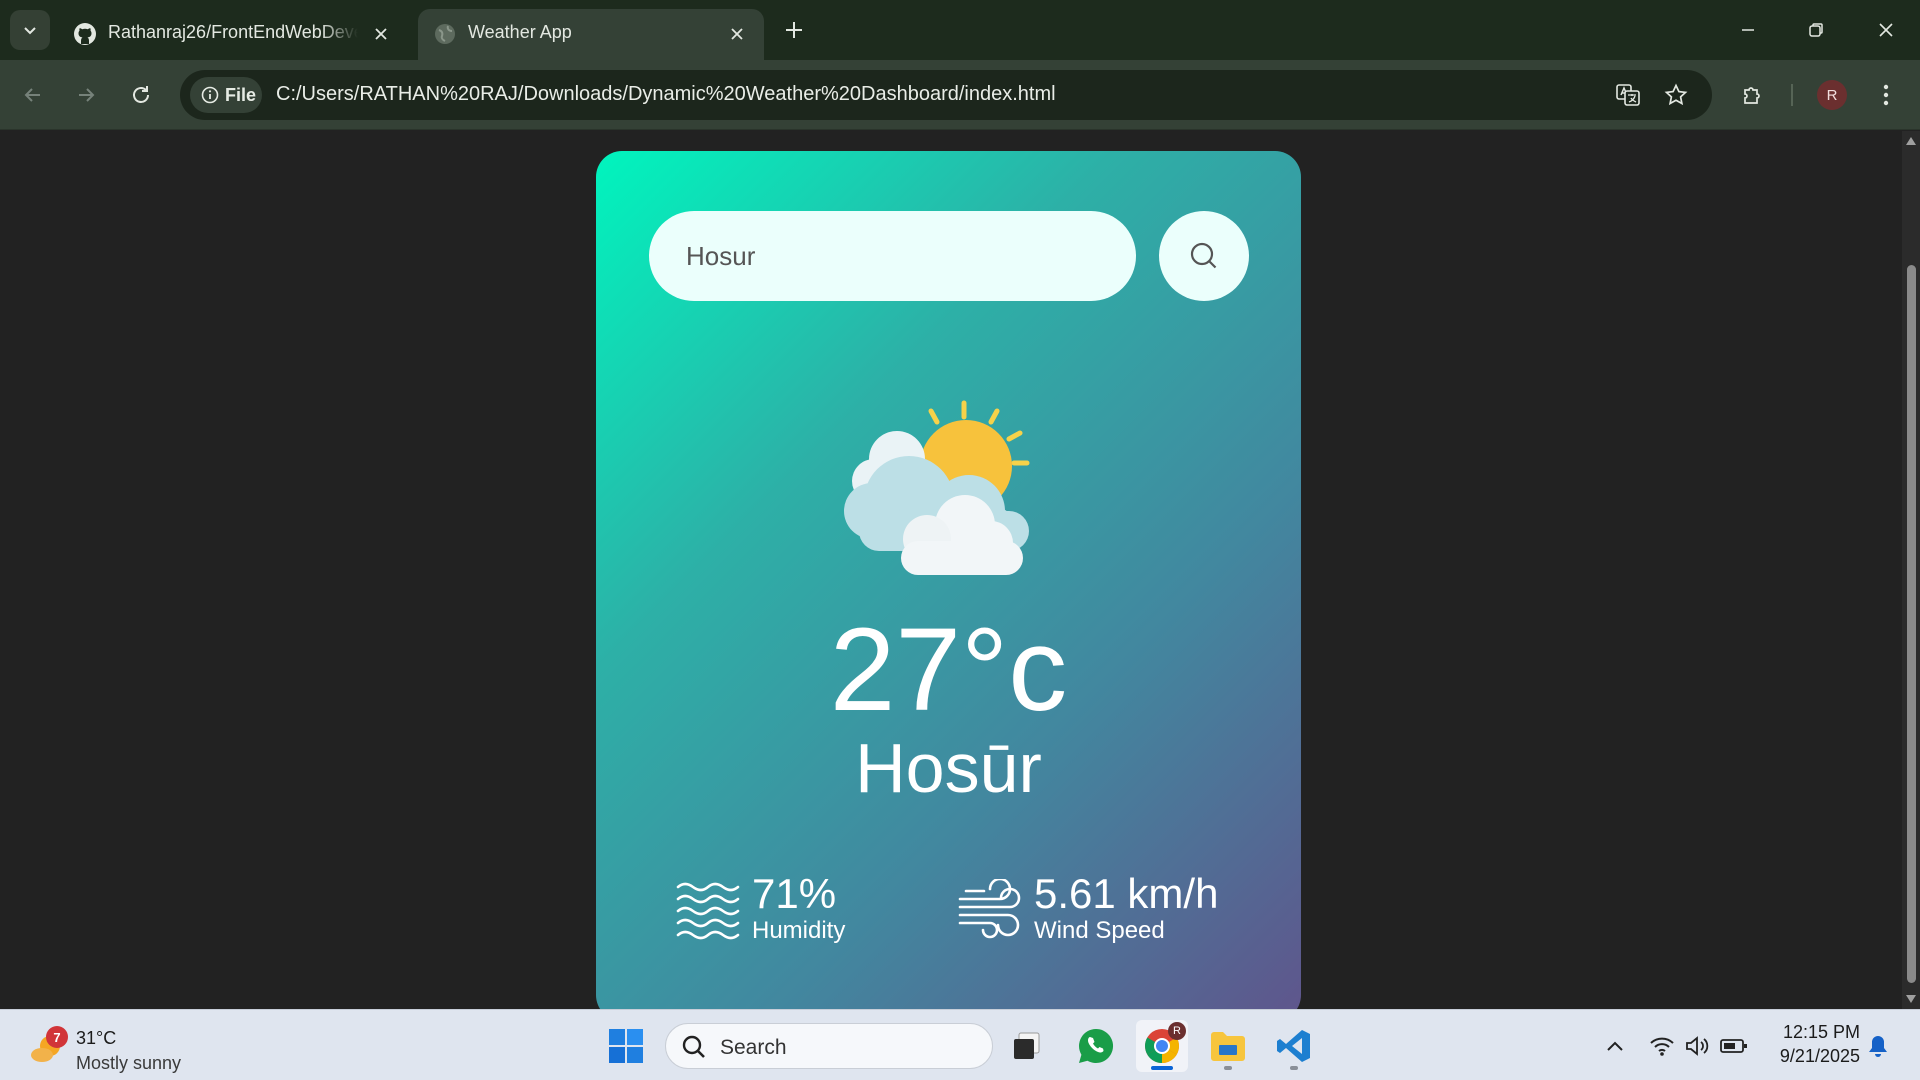 Image resolution: width=1920 pixels, height=1080 pixels. I want to click on reload-button, so click(141, 95).